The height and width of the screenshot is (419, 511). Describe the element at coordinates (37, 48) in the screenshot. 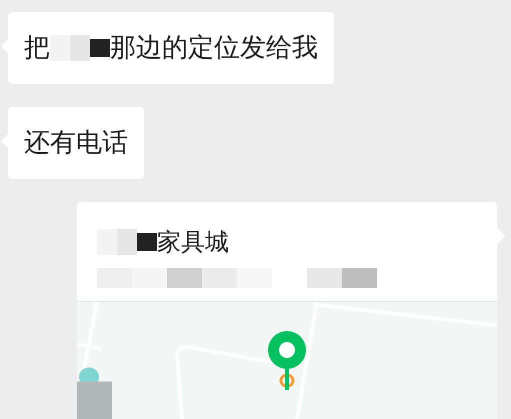

I see `message-text: 把` at that location.